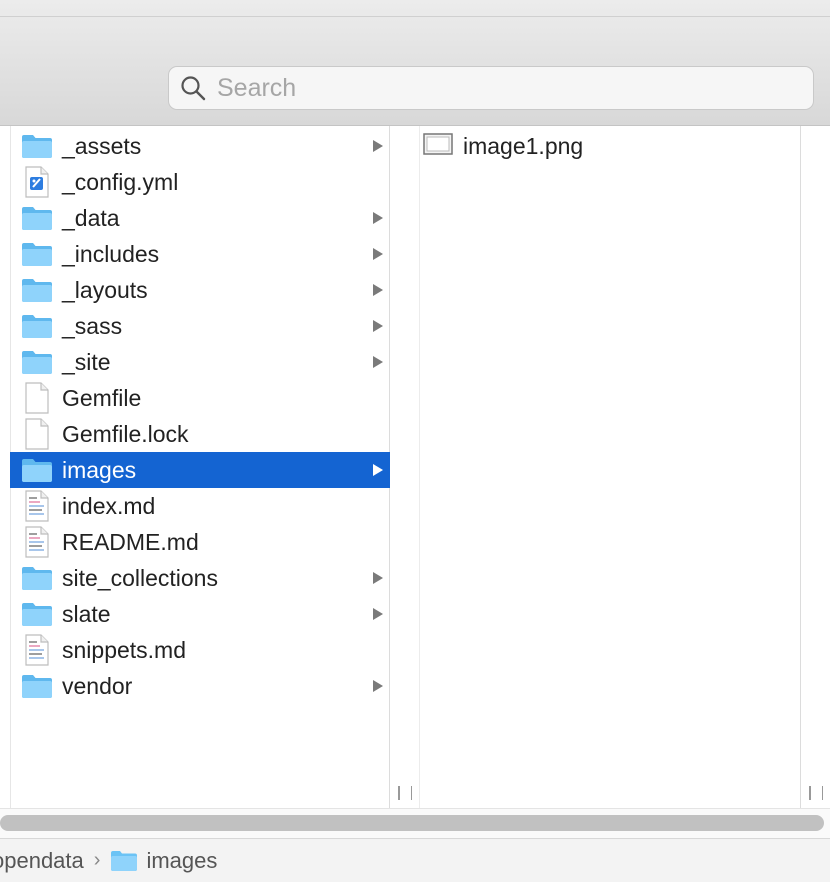  What do you see at coordinates (200, 542) in the screenshot?
I see `file-item: README.md` at bounding box center [200, 542].